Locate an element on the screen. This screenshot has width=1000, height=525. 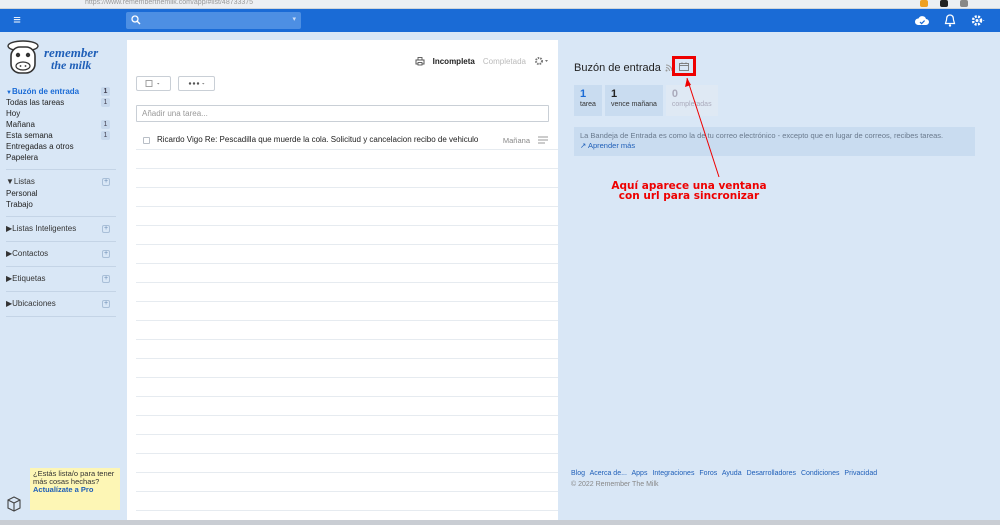
sidebar-item-today: Hoy is located at coordinates (61, 113).